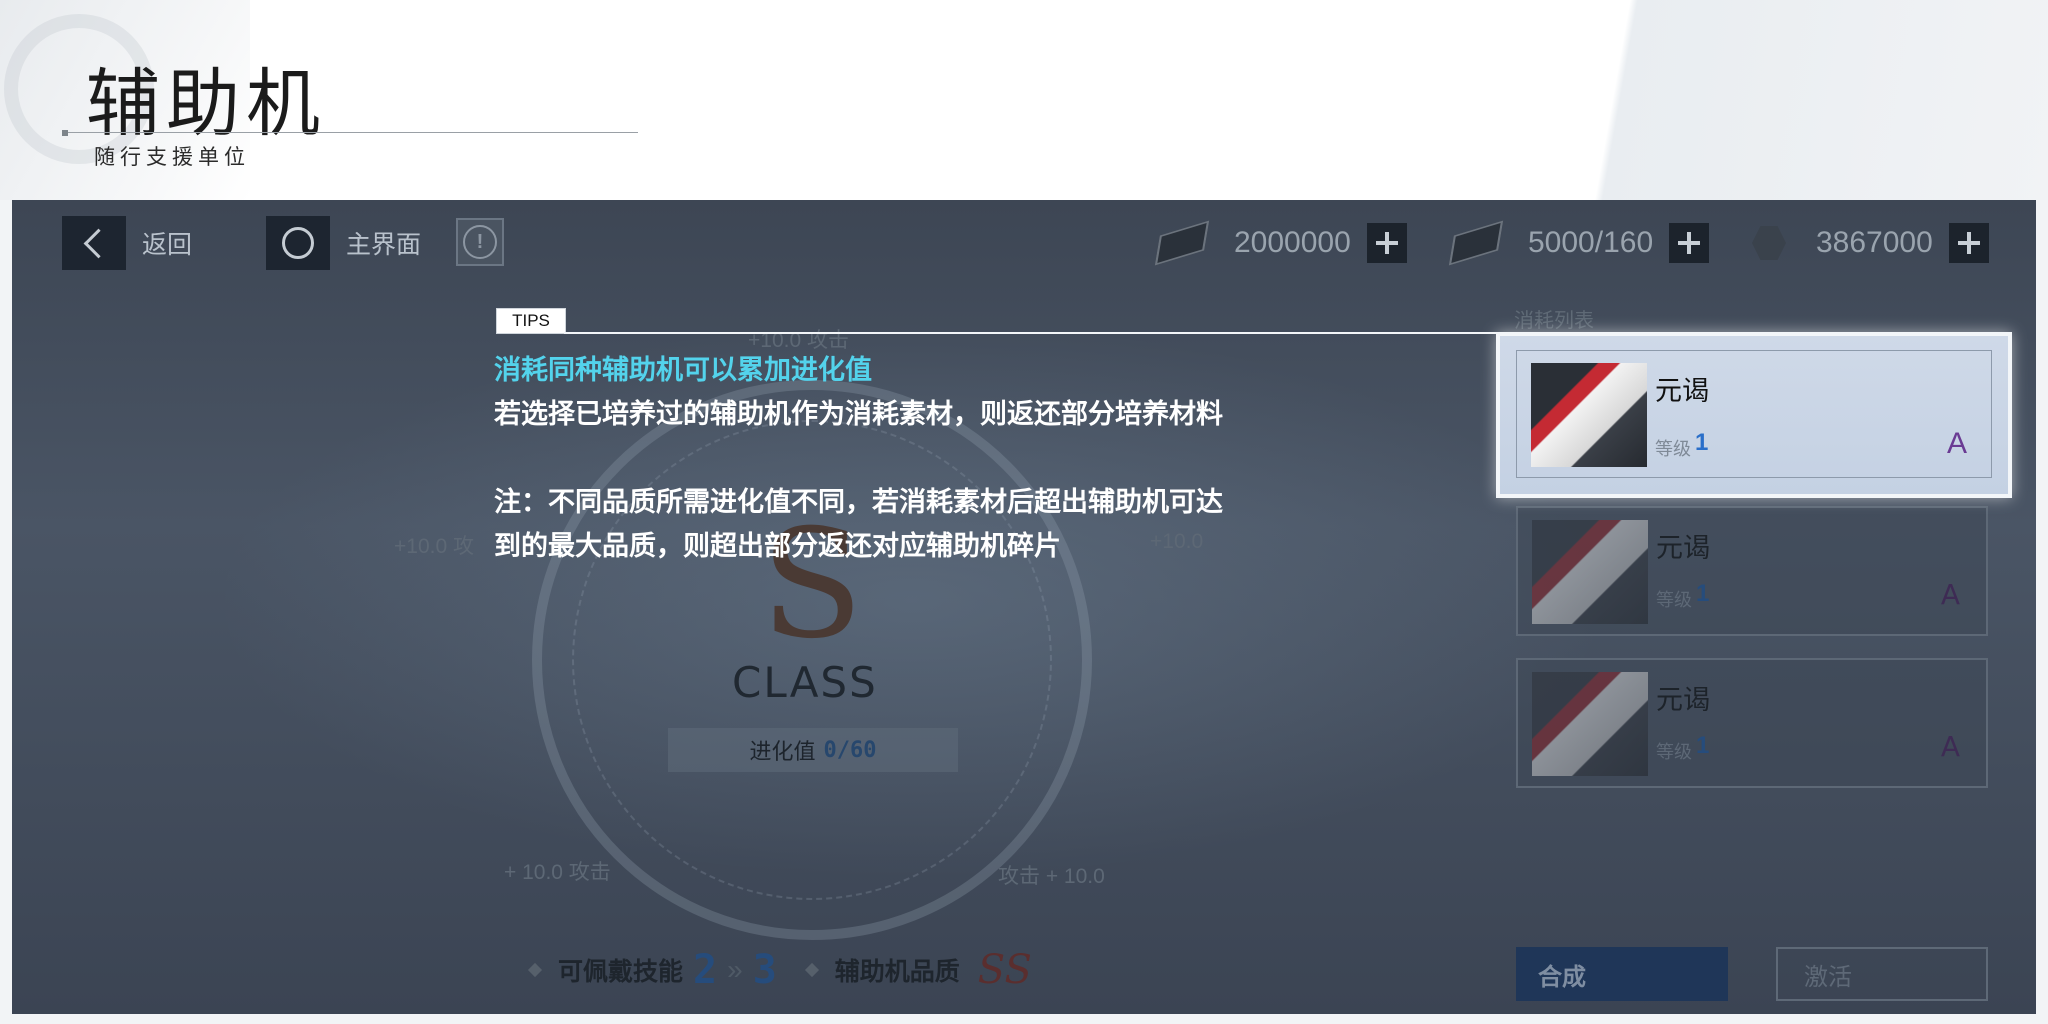  What do you see at coordinates (1031, 333) in the screenshot?
I see `tips-divider` at bounding box center [1031, 333].